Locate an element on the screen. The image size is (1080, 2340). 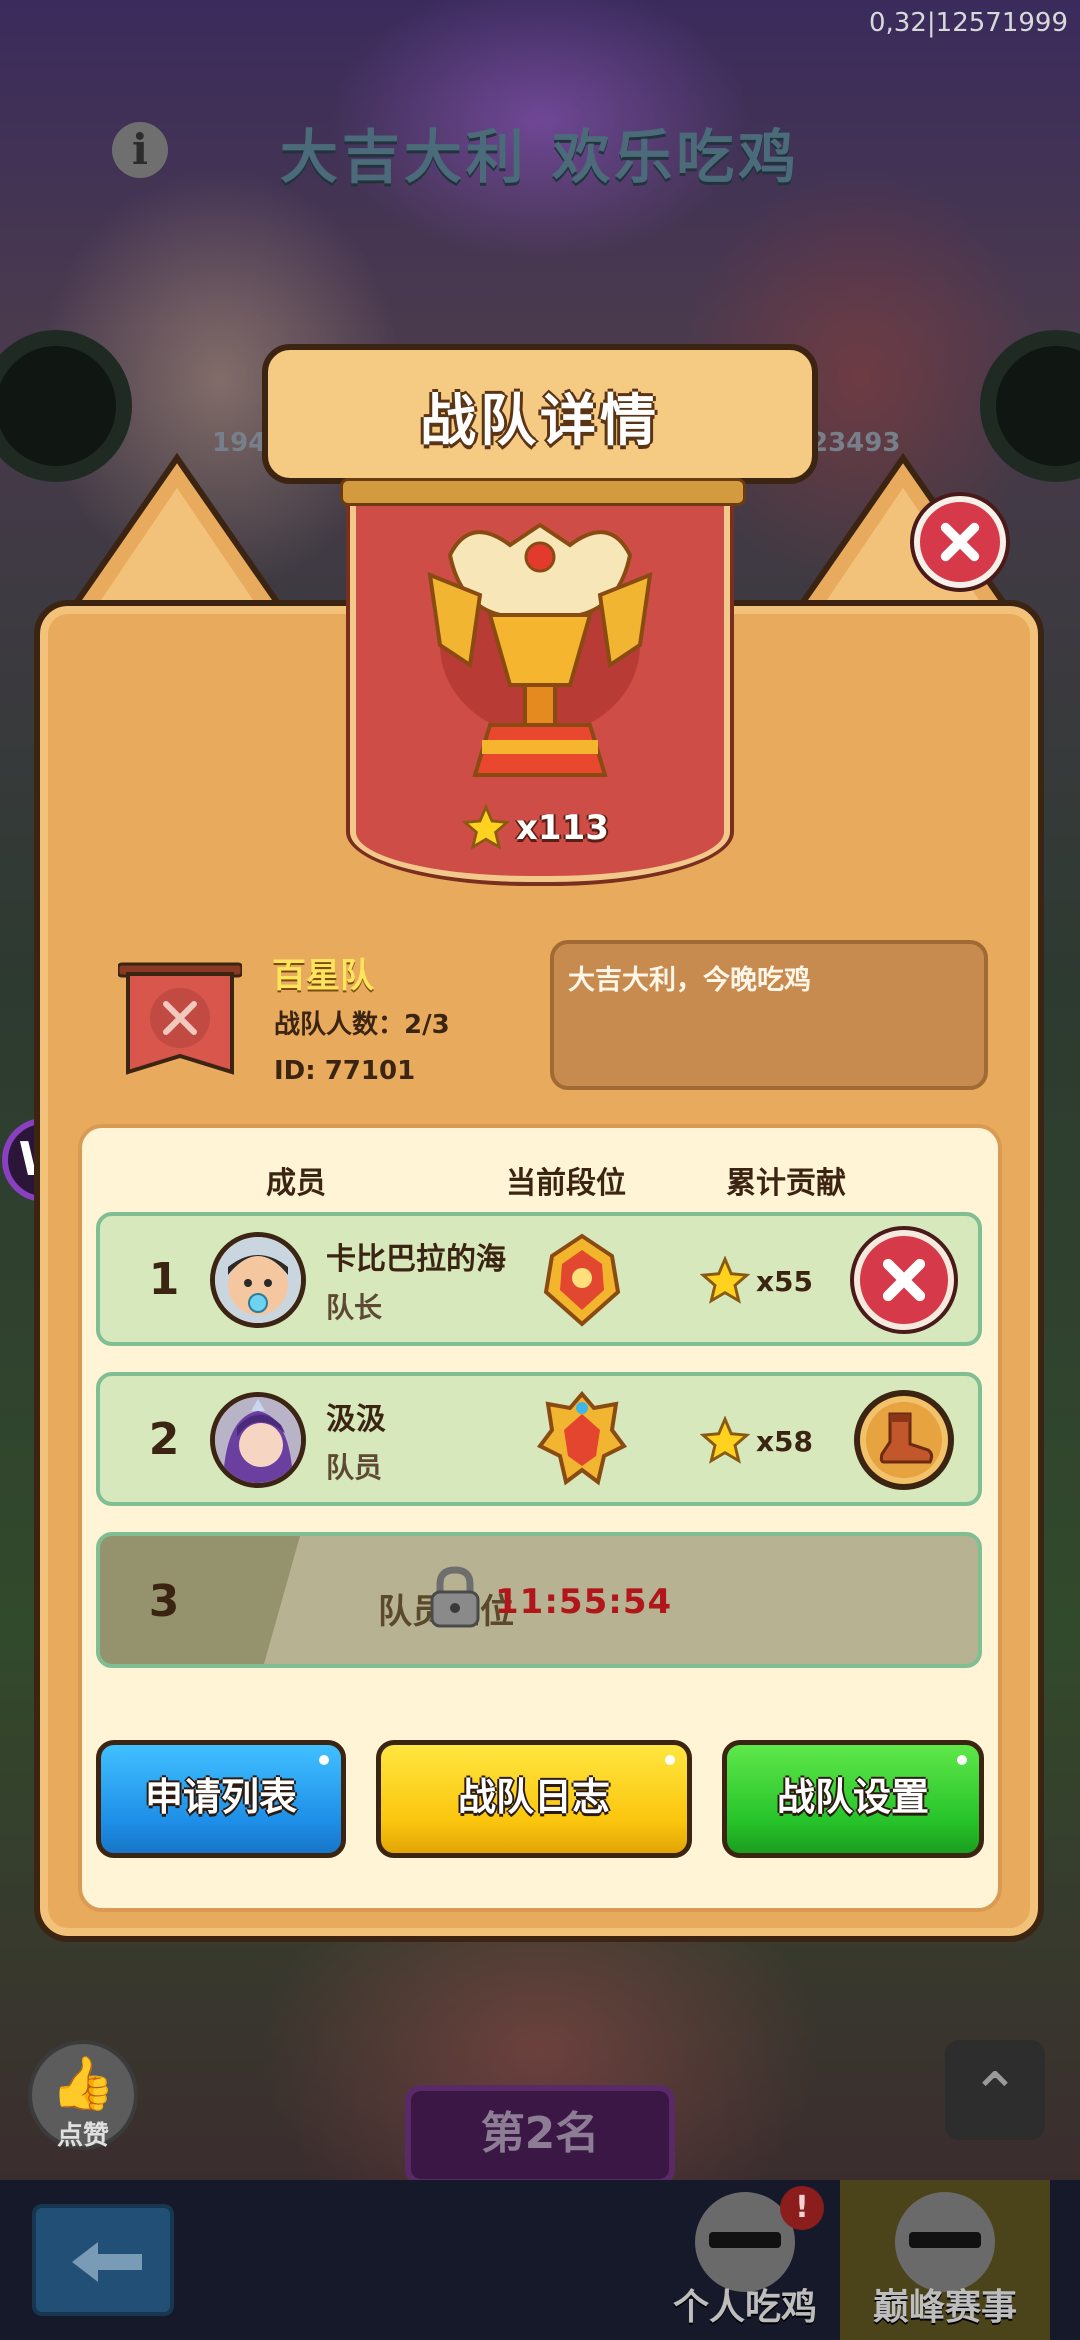
apply-list-label: 申请列表 is located at coordinates (220, 1797).